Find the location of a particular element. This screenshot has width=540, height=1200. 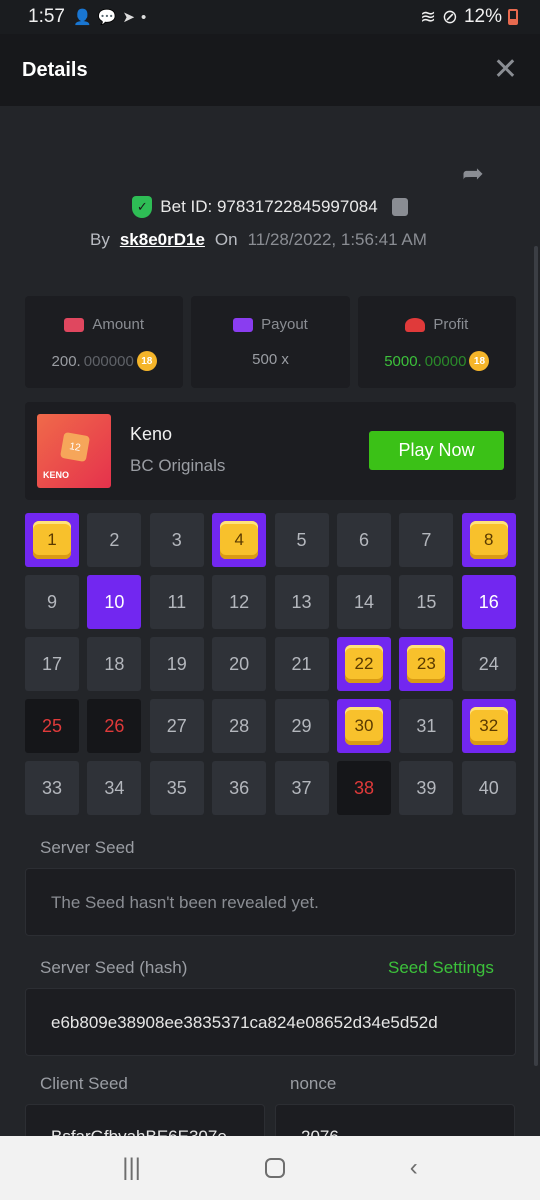

keno-cell: 19 is located at coordinates (176, 664).